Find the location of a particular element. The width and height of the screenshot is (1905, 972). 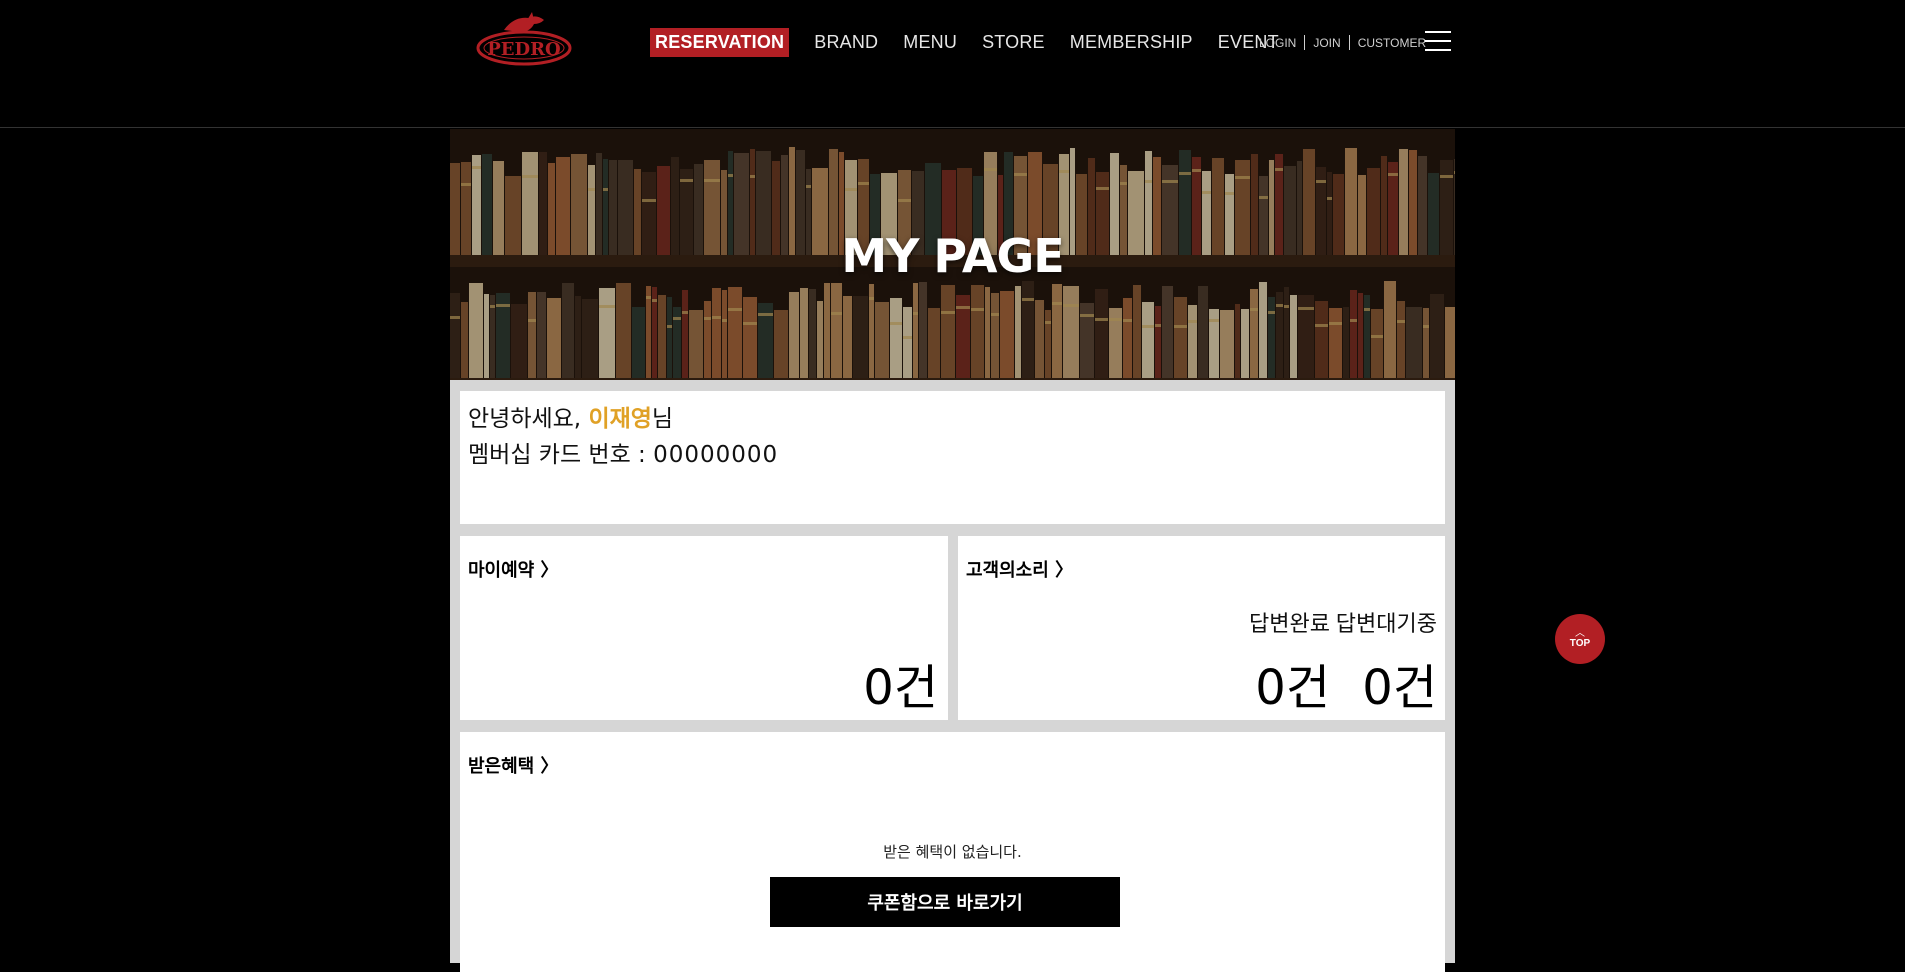

login-link: LOGIN is located at coordinates (1277, 43).